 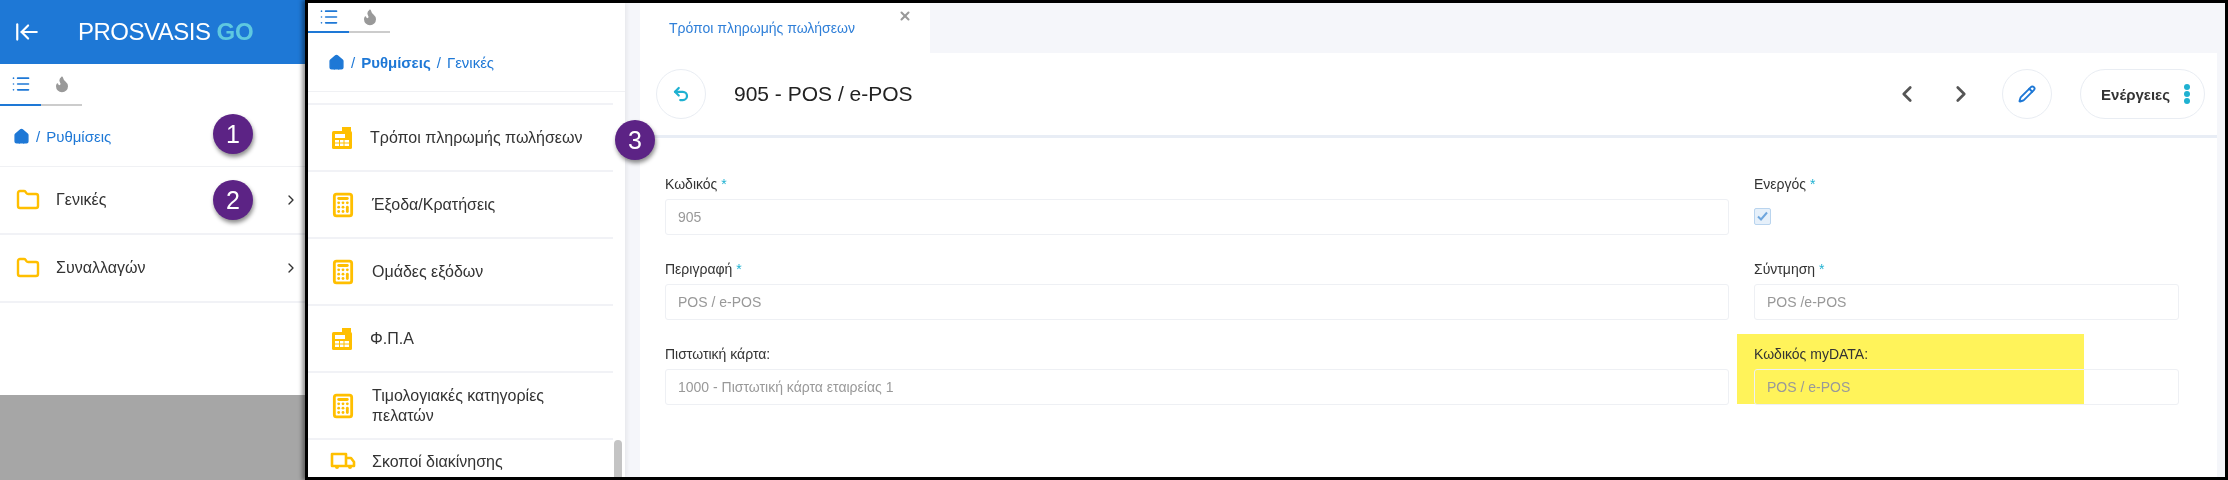 What do you see at coordinates (1785, 184) in the screenshot?
I see `field-label: Ενεργός *` at bounding box center [1785, 184].